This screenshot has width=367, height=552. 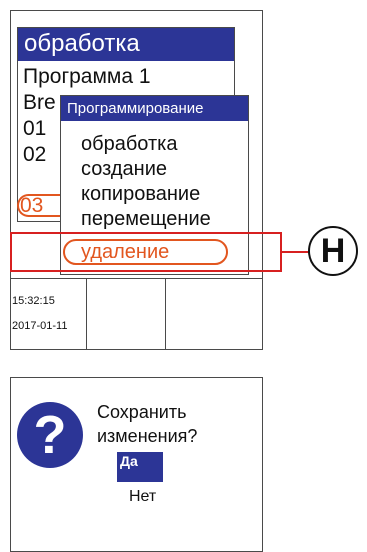 I want to click on yes-button: Да, so click(x=140, y=467).